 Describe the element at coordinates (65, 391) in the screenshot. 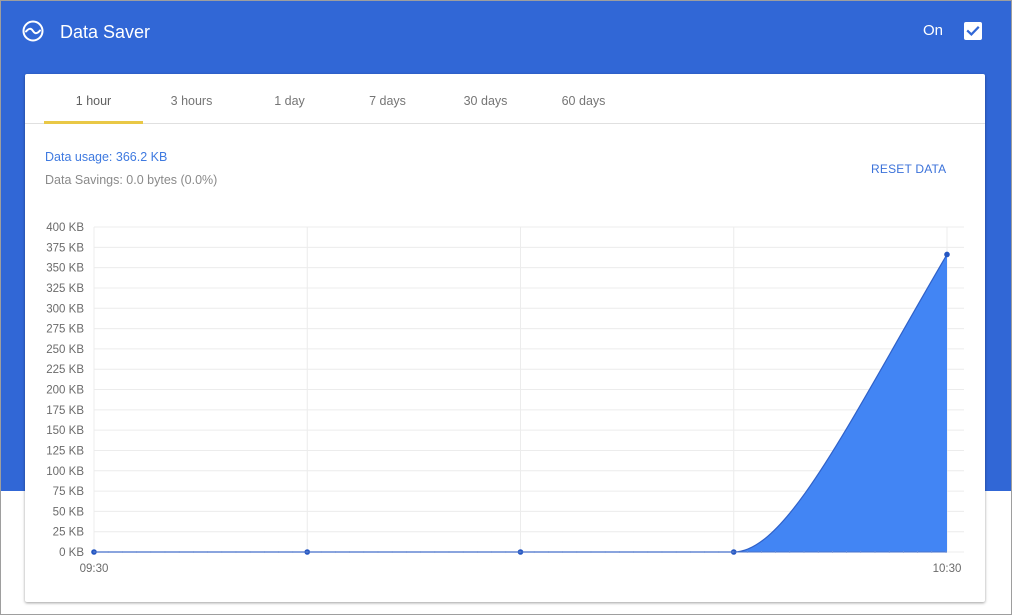

I see `y-tick-label: 200 KB` at that location.